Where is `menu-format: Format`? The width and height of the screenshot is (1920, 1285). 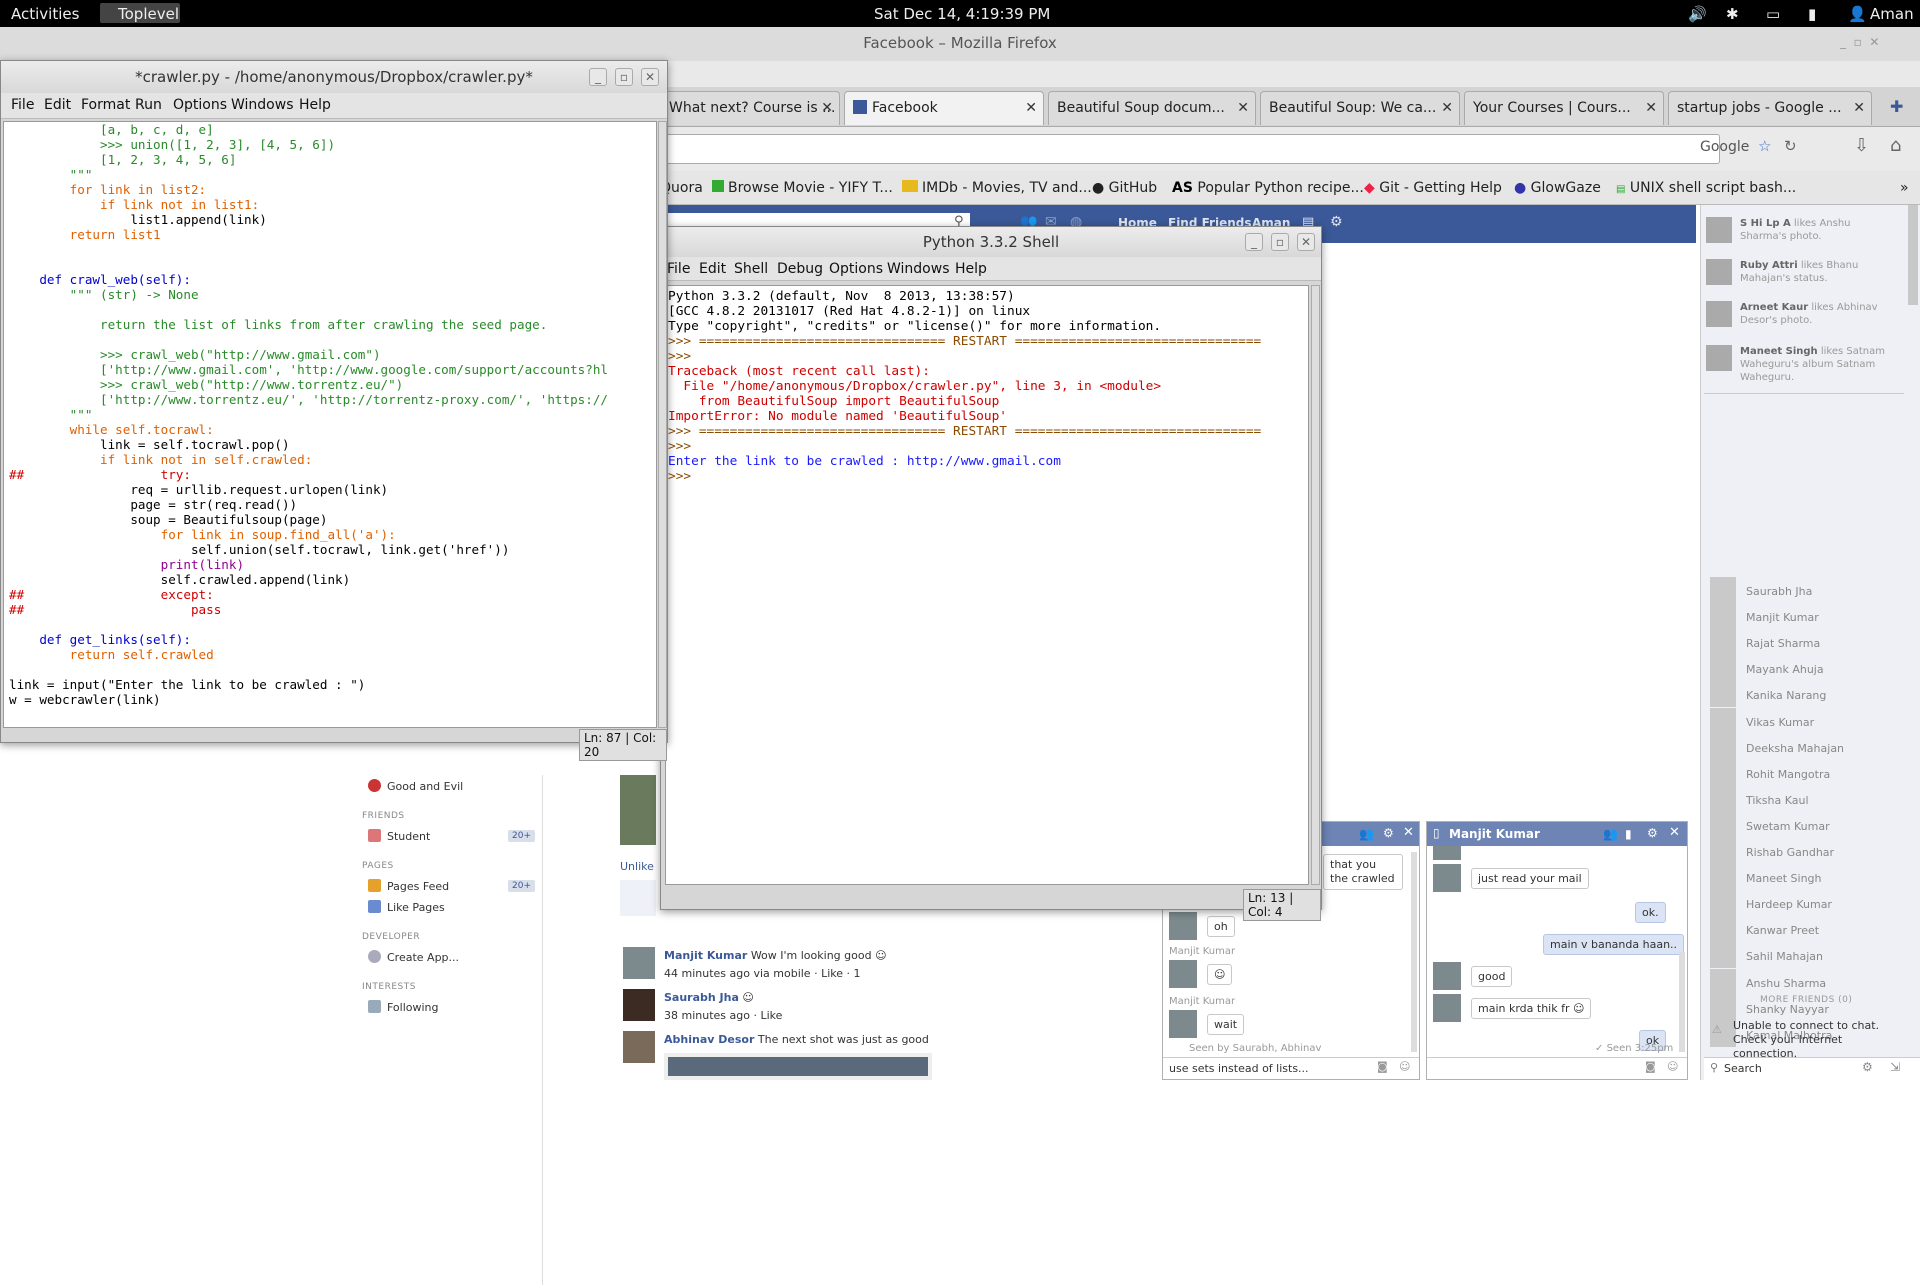
menu-format: Format is located at coordinates (105, 105).